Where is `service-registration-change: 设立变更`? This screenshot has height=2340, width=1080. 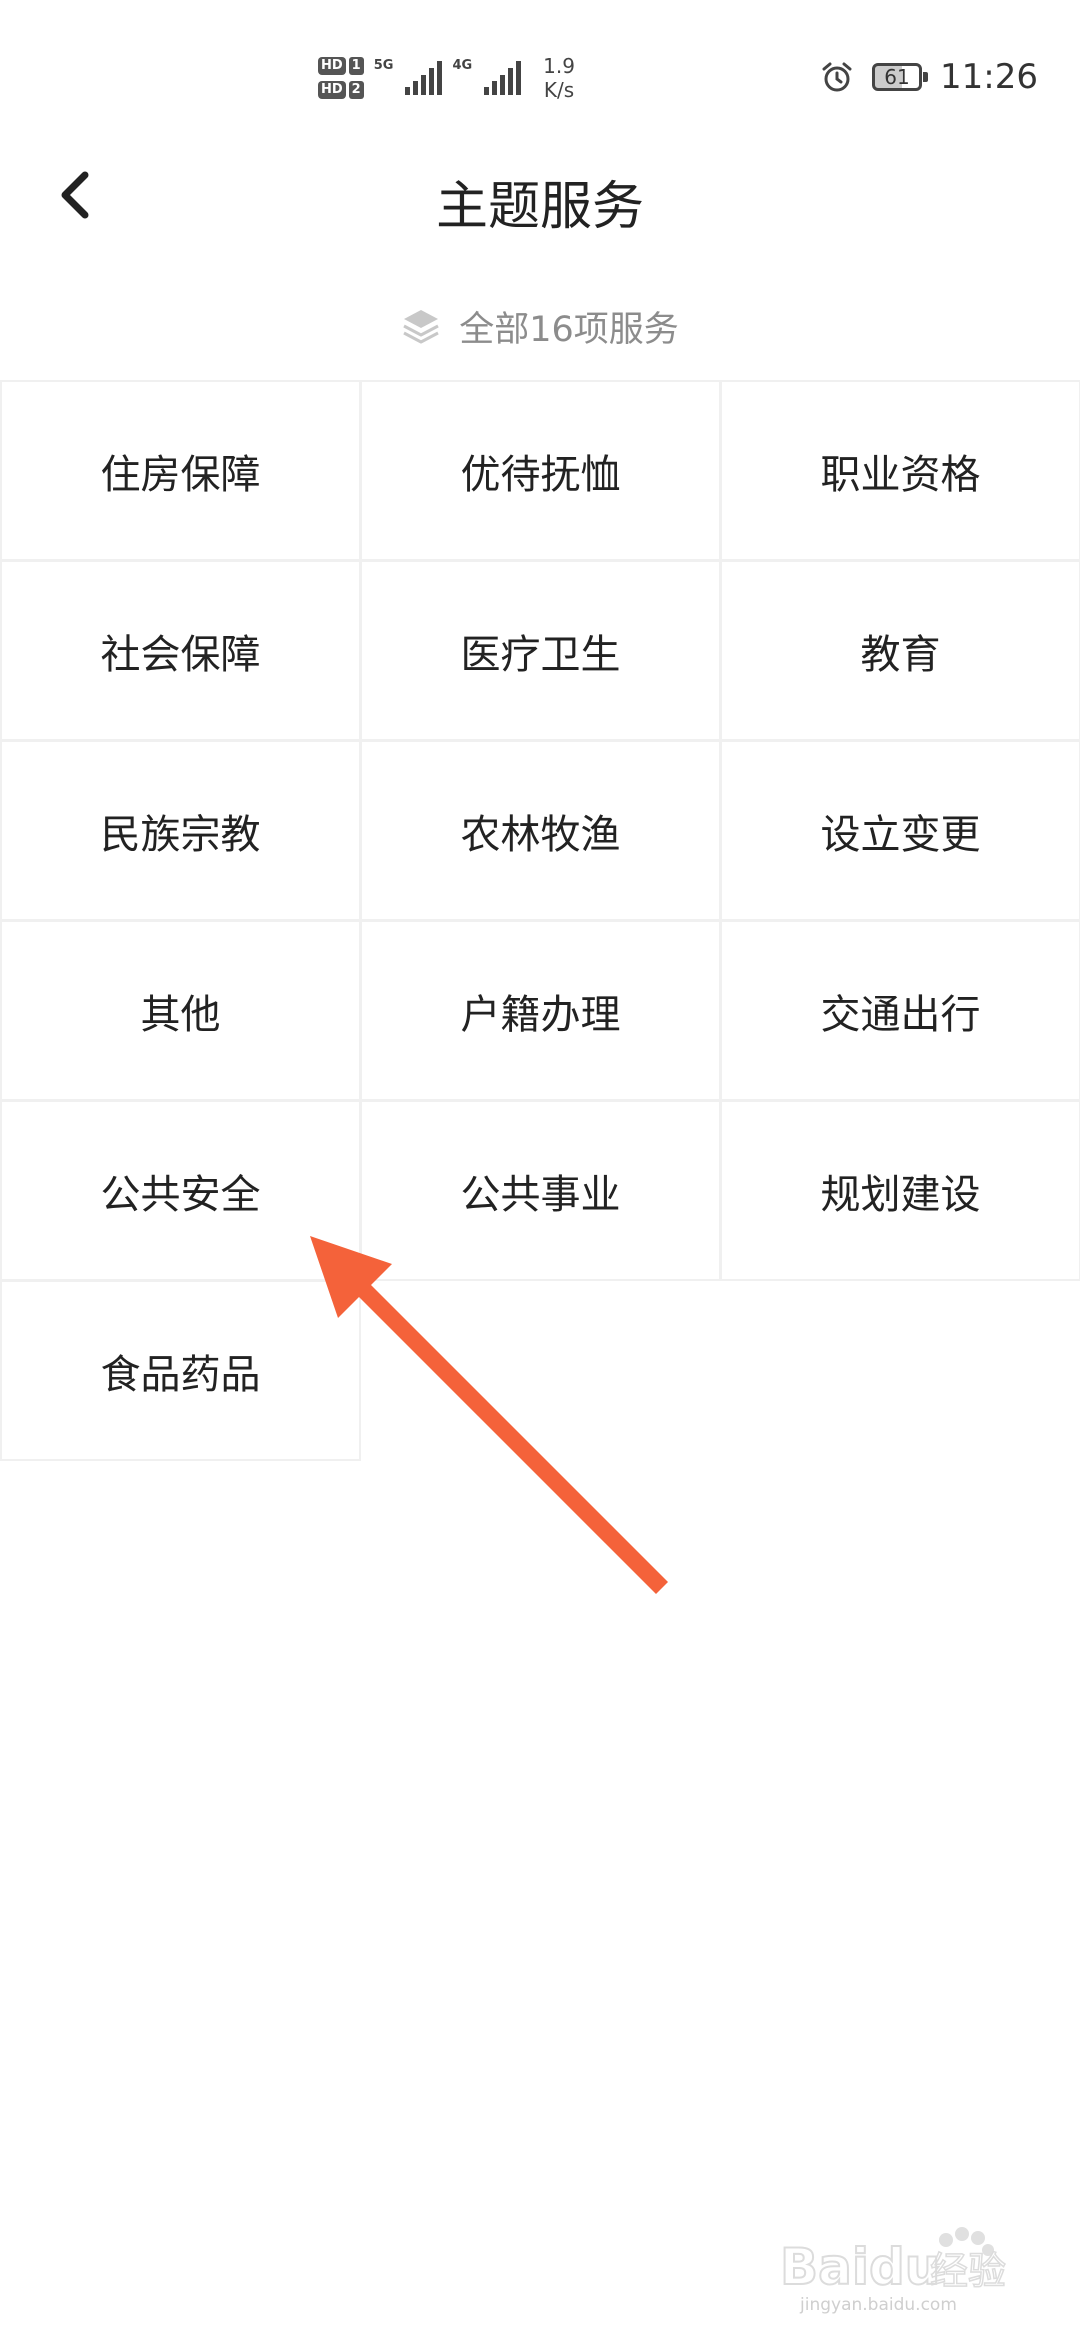 service-registration-change: 设立变更 is located at coordinates (900, 830).